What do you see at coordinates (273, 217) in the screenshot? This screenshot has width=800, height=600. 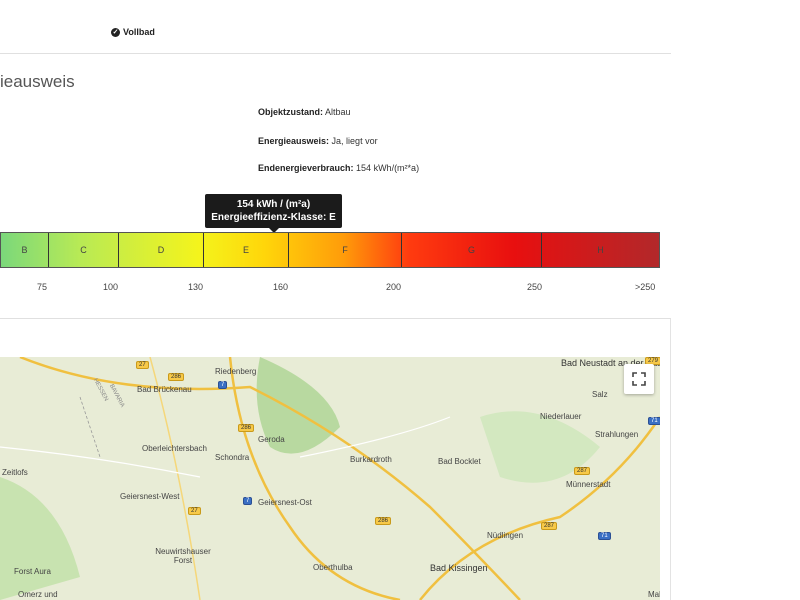 I see `tooltip-class: Energieeffizienz-Klasse: E` at bounding box center [273, 217].